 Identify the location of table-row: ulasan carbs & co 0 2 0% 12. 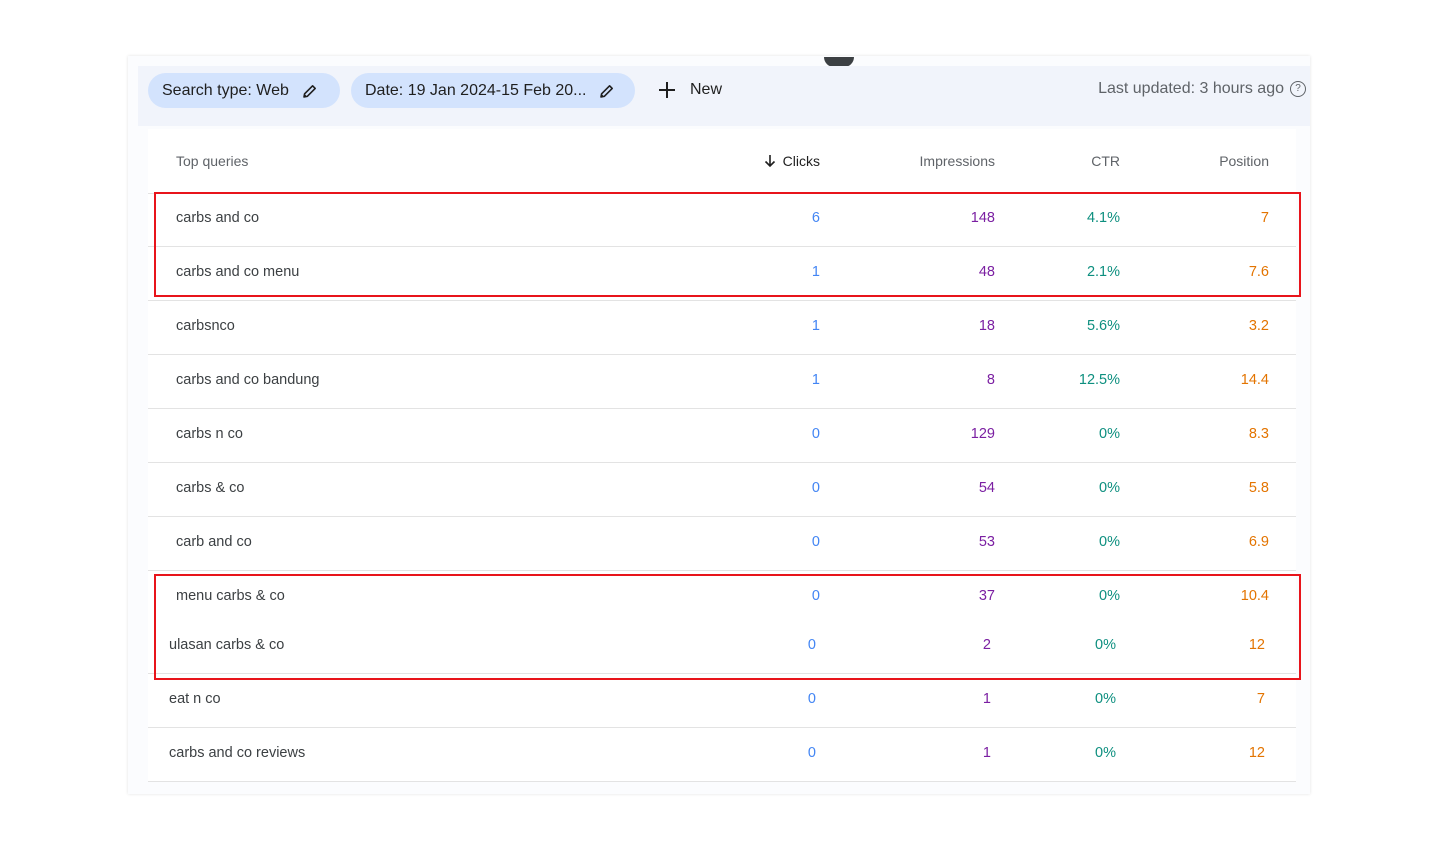
(722, 647).